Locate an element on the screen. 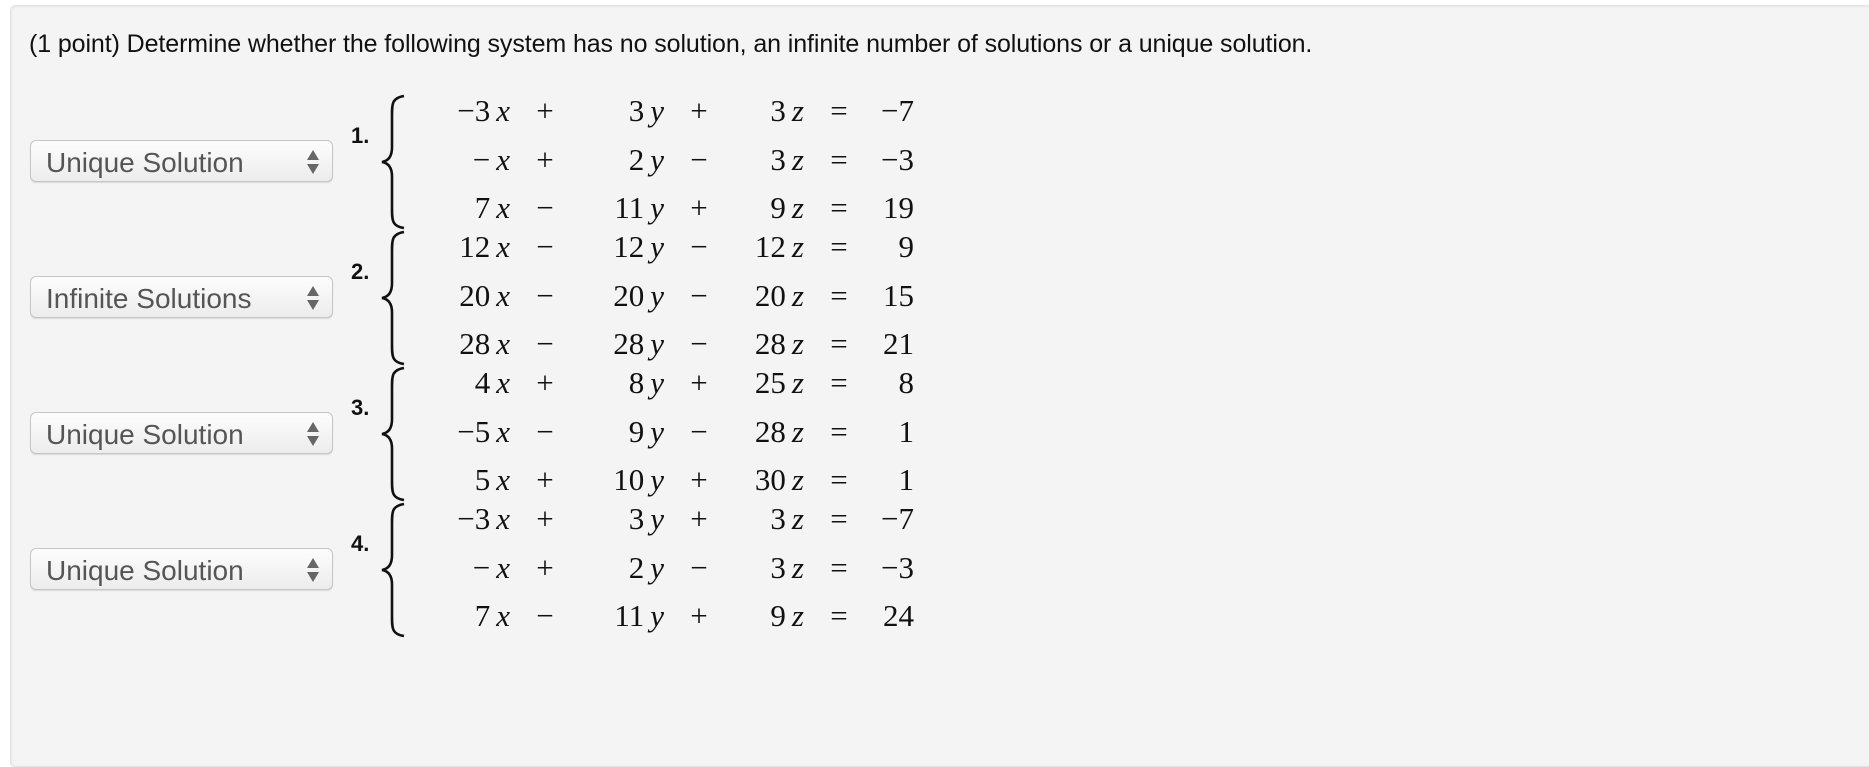 The height and width of the screenshot is (767, 1869). y-term: 11 y is located at coordinates (622, 616).